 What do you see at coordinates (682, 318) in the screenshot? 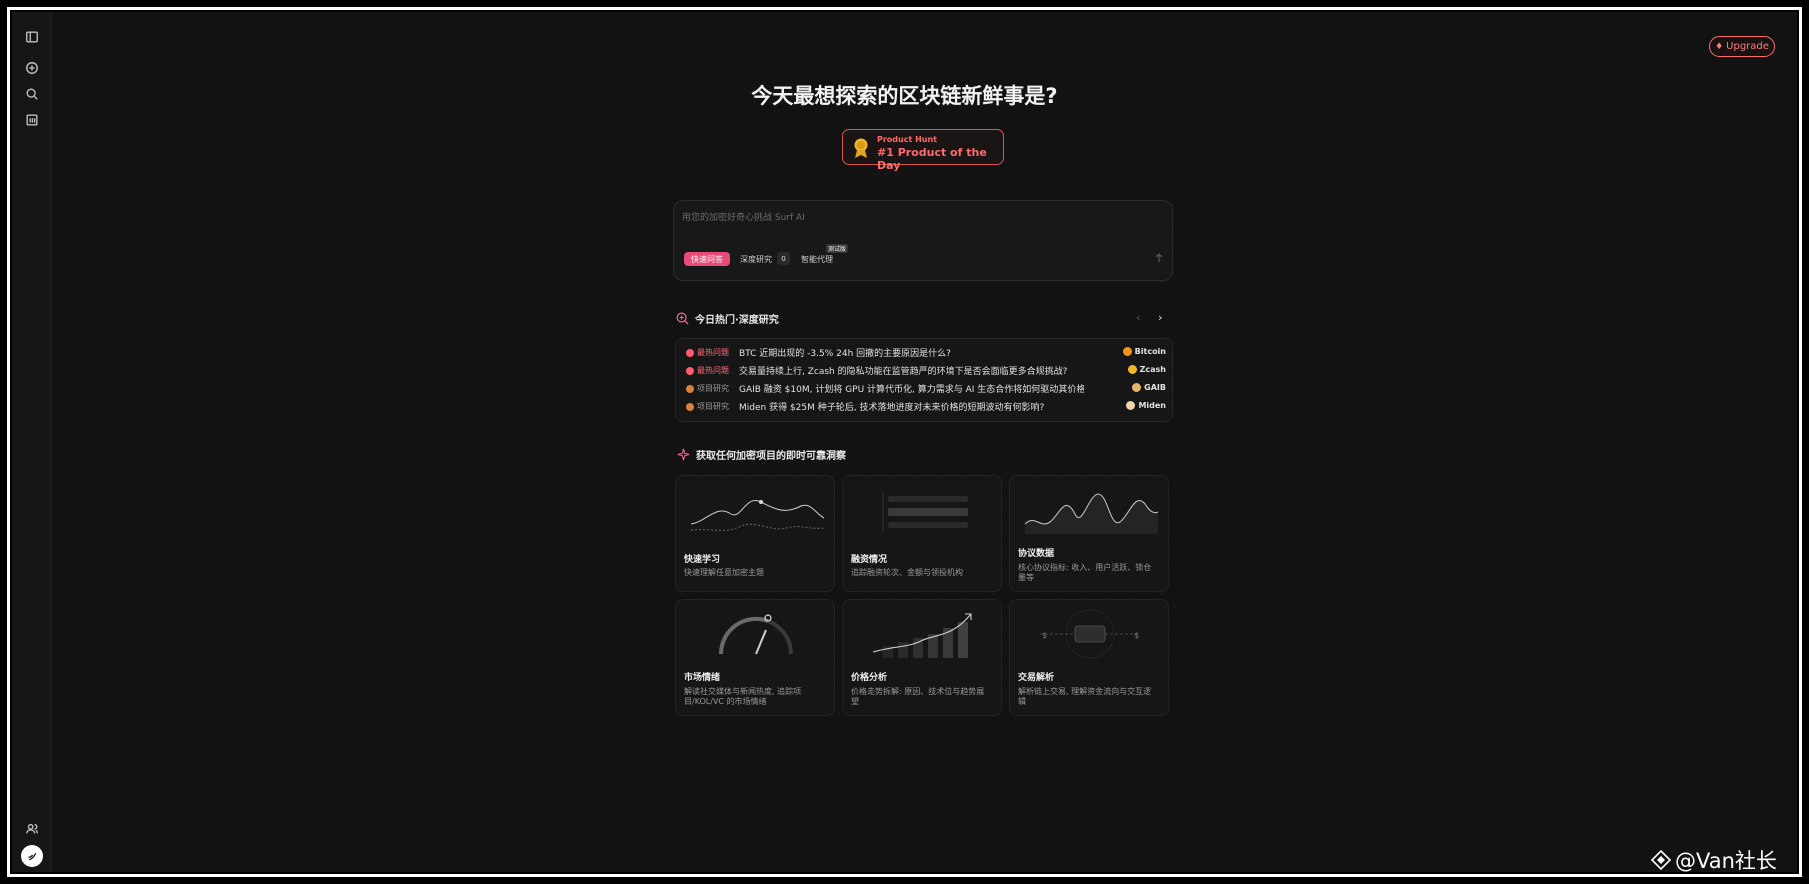
I see `trending-search-icon` at bounding box center [682, 318].